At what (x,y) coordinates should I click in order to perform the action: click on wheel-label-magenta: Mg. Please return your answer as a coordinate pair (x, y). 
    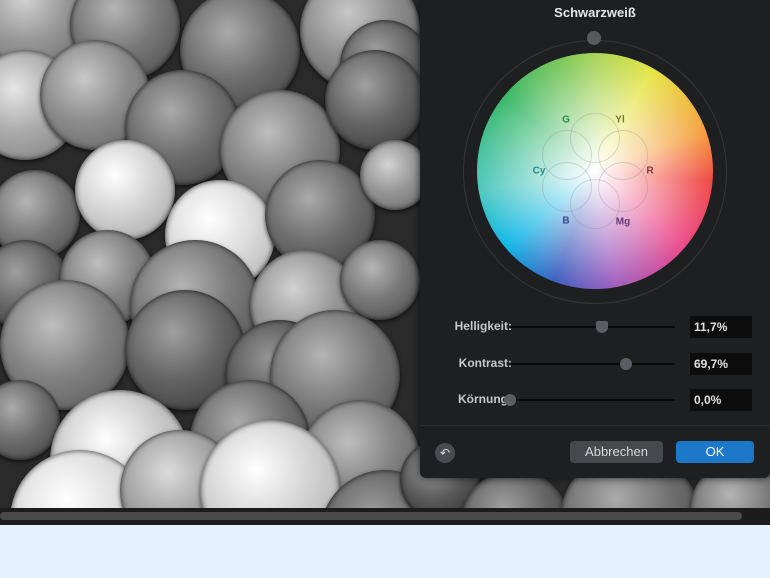
    Looking at the image, I should click on (623, 222).